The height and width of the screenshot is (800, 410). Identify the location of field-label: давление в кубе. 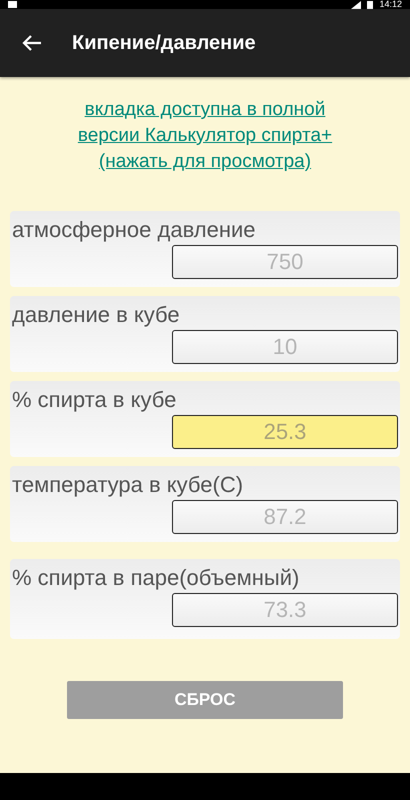
(96, 315).